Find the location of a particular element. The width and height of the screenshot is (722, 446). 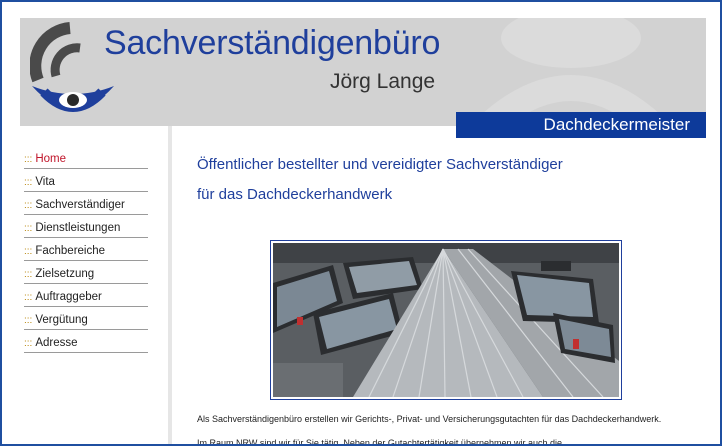

nav-item-vita: ::: Vita is located at coordinates (86, 180).